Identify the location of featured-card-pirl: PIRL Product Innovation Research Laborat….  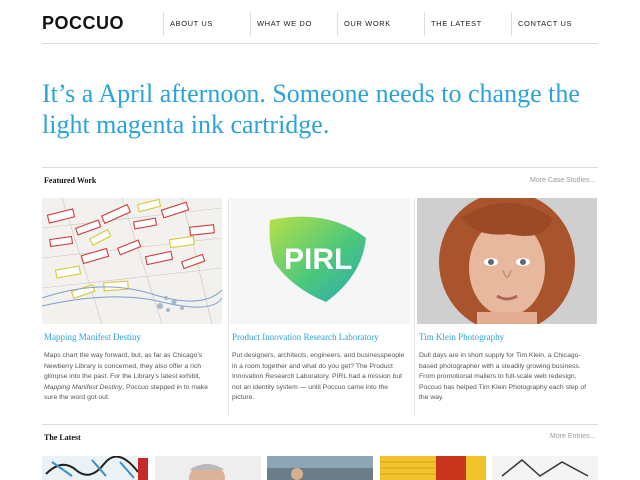
(320, 307).